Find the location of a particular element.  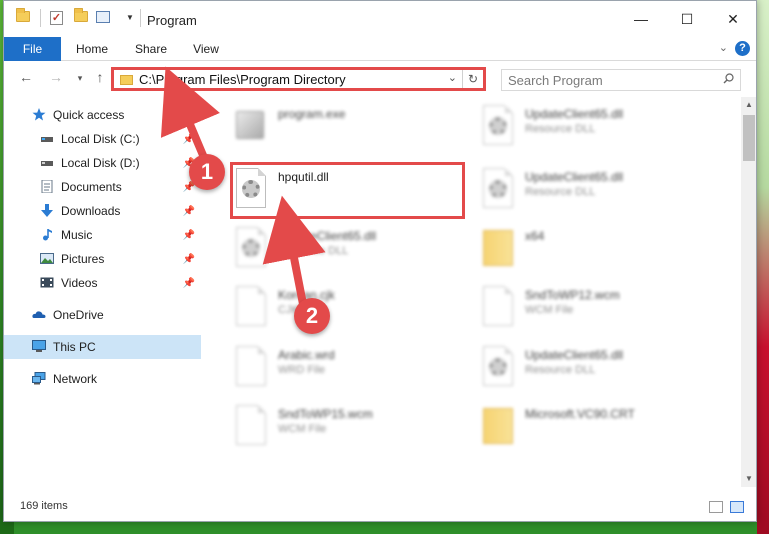

desktop-background-right is located at coordinates (763, 267).